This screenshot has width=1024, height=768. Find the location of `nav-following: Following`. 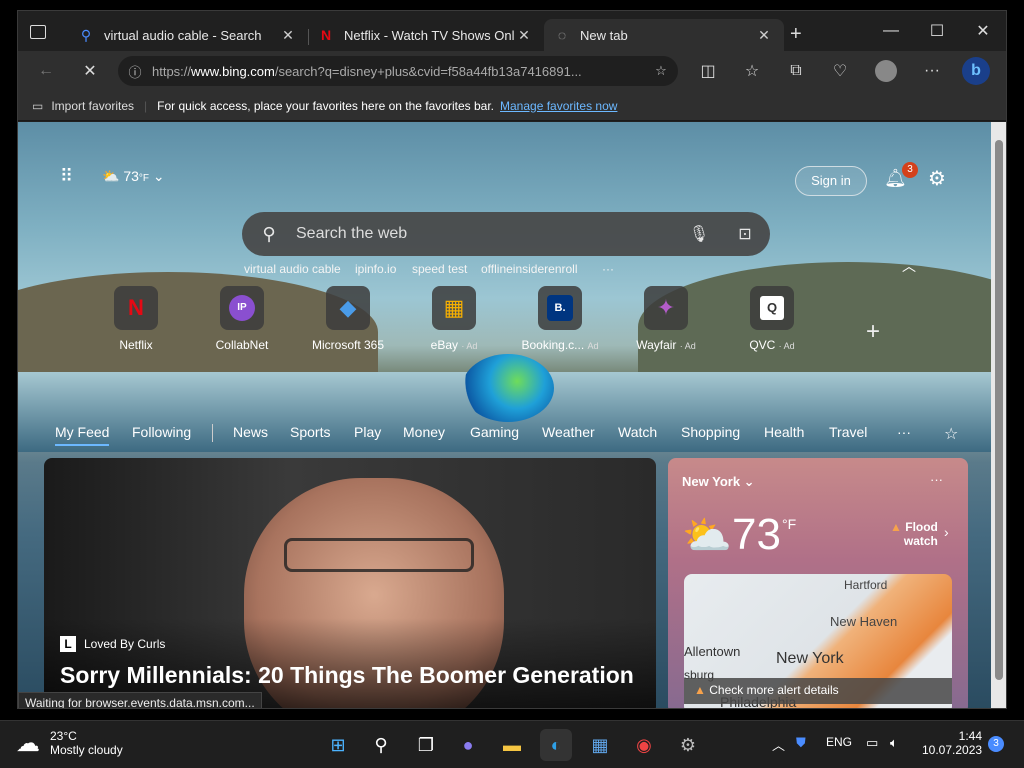

nav-following: Following is located at coordinates (161, 432).